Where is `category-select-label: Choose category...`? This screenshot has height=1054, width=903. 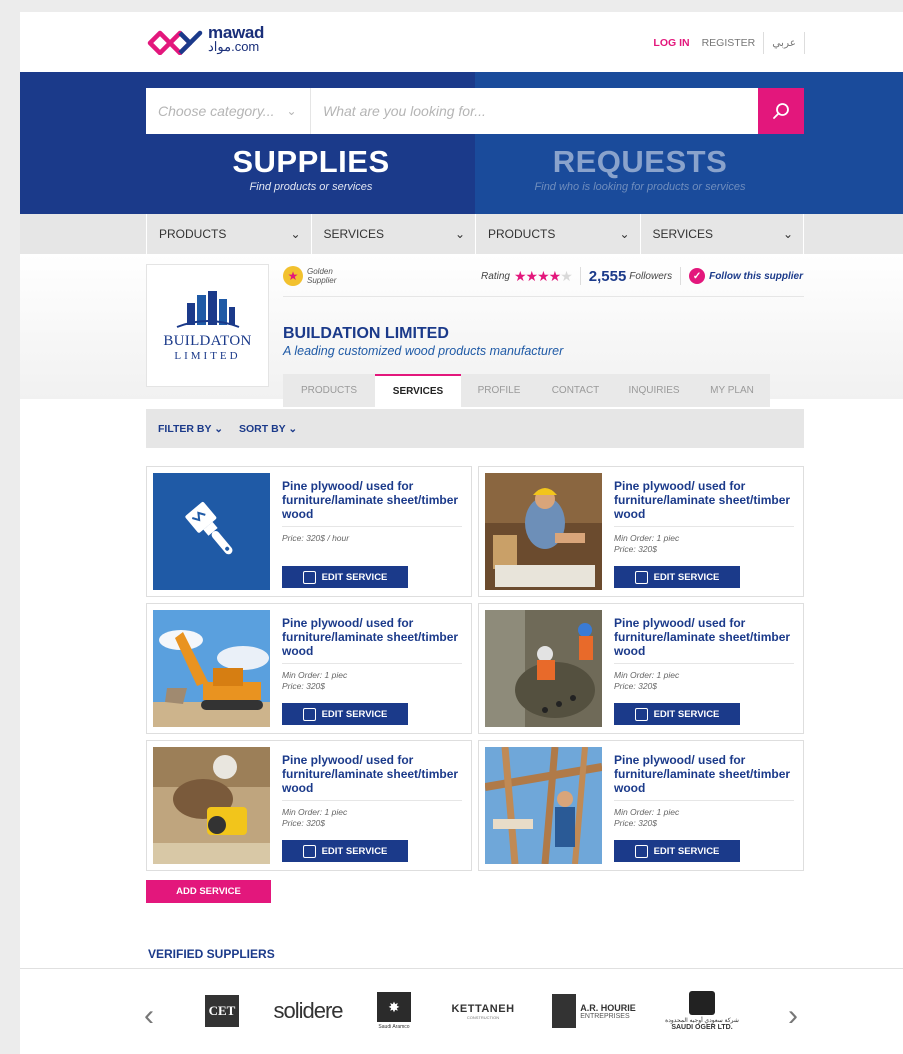 category-select-label: Choose category... is located at coordinates (216, 111).